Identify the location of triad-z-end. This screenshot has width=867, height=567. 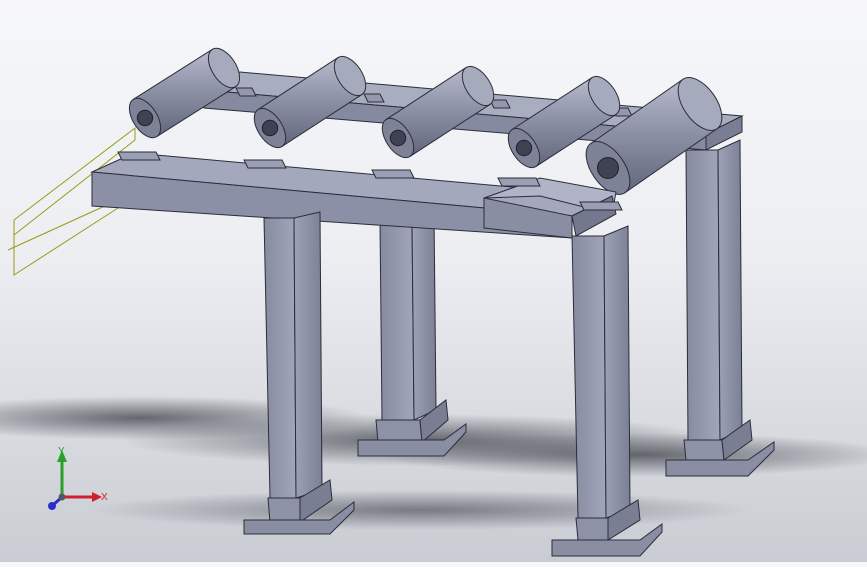
(52, 506).